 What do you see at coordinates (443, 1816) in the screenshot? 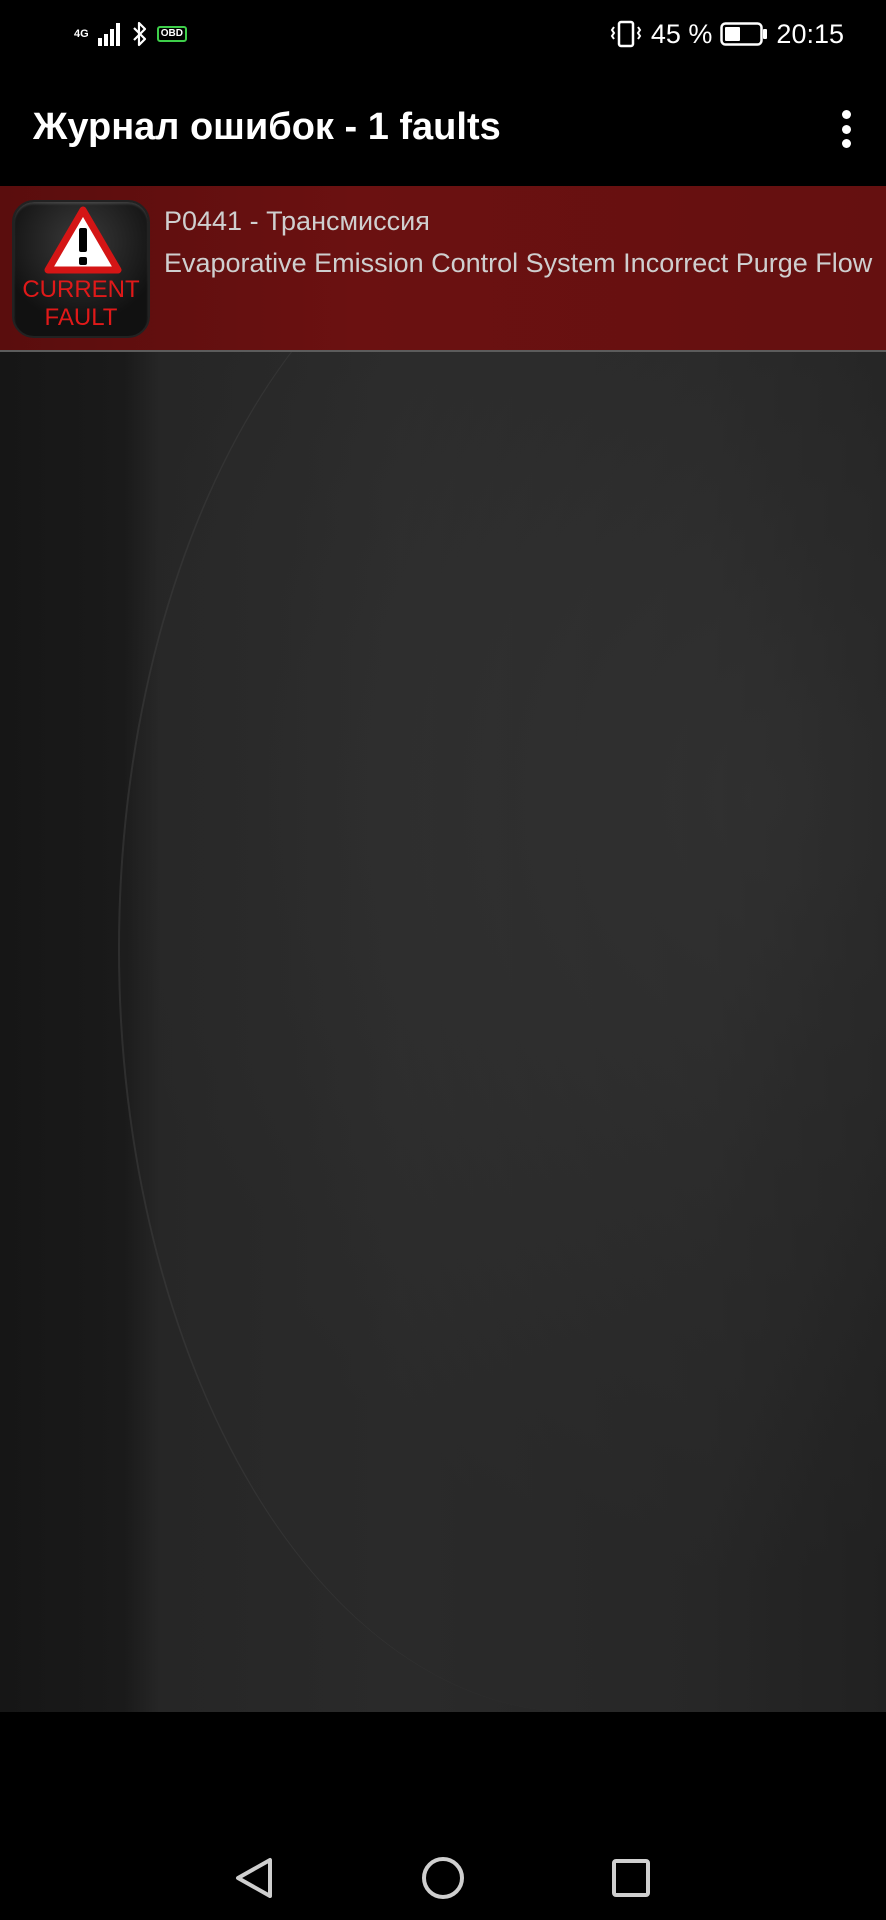
I see `navigation-bar` at bounding box center [443, 1816].